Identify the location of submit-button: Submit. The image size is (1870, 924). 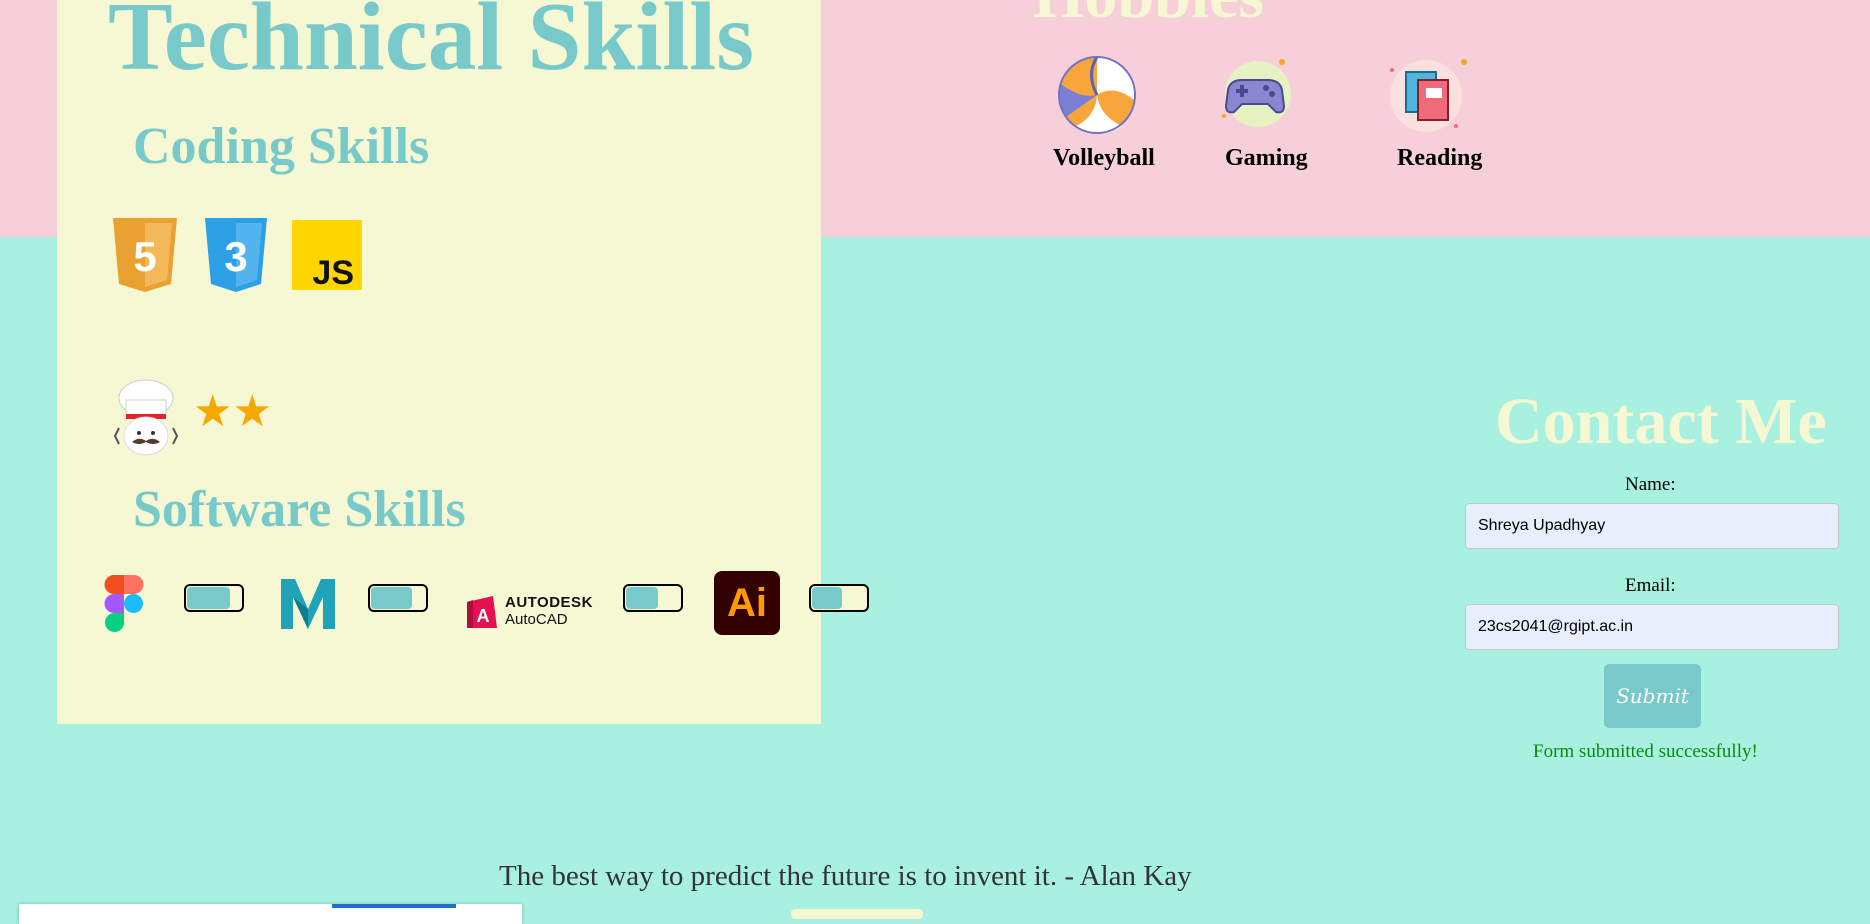
(1652, 696).